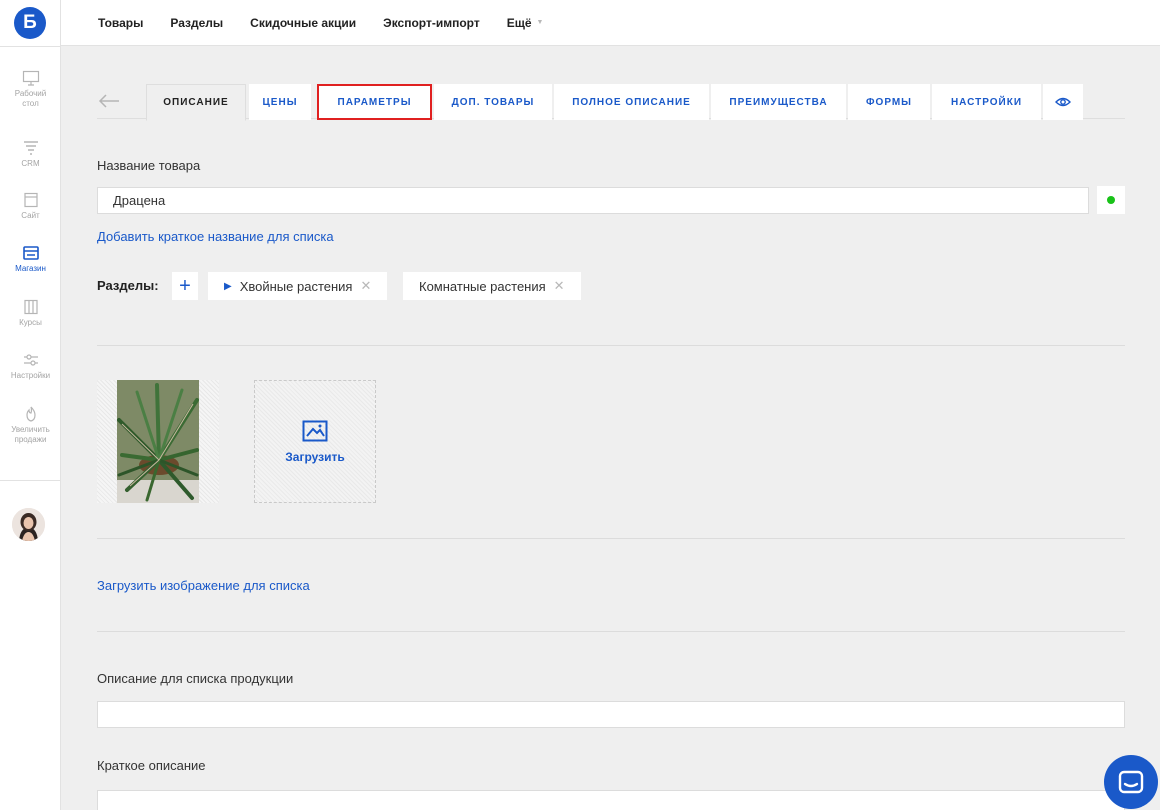 The image size is (1160, 810). Describe the element at coordinates (31, 148) in the screenshot. I see `funnel-icon` at that location.